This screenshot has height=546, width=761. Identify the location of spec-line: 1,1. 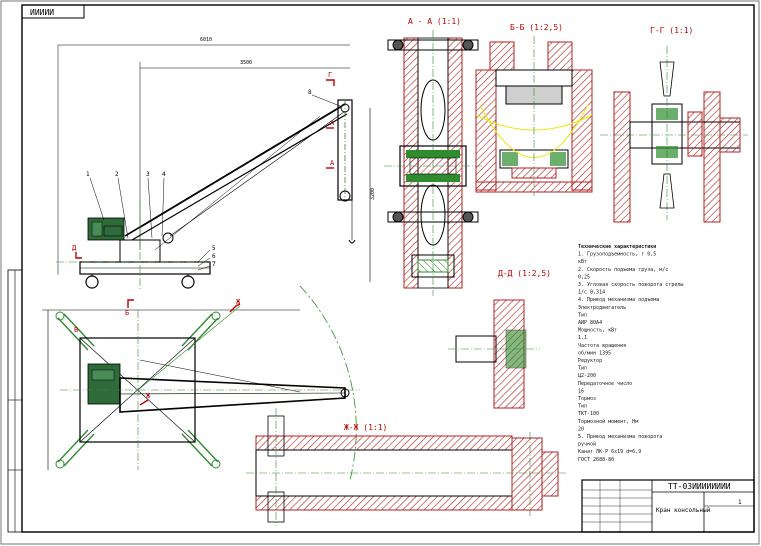
(582, 338).